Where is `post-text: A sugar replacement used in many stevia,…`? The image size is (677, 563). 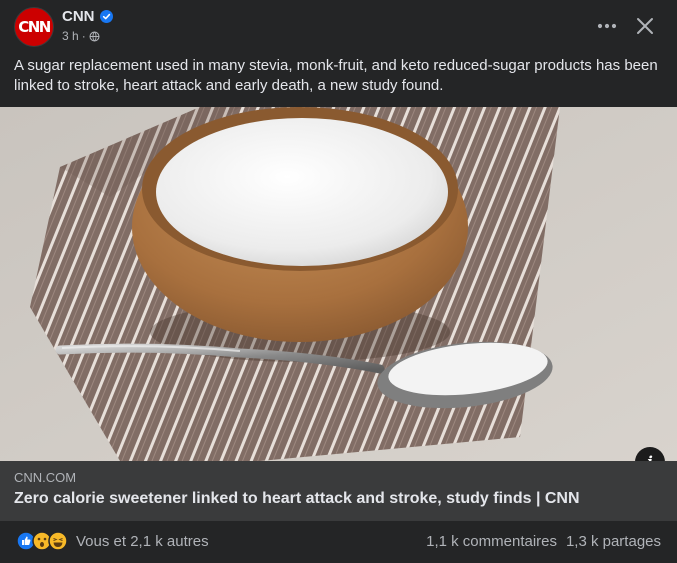 post-text: A sugar replacement used in many stevia,… is located at coordinates (336, 75).